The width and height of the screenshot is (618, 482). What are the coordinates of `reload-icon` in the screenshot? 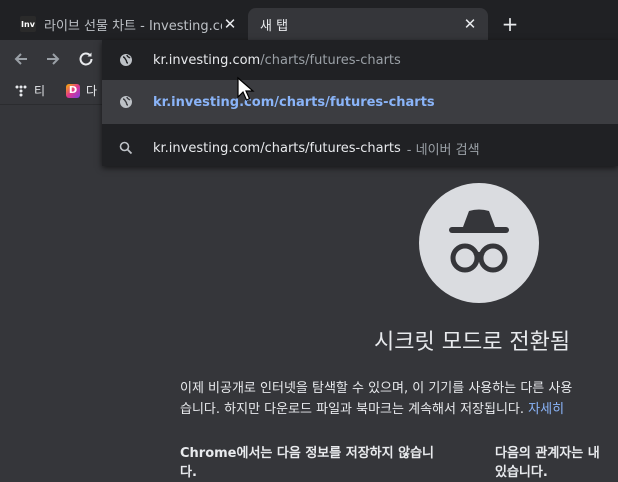 It's located at (86, 59).